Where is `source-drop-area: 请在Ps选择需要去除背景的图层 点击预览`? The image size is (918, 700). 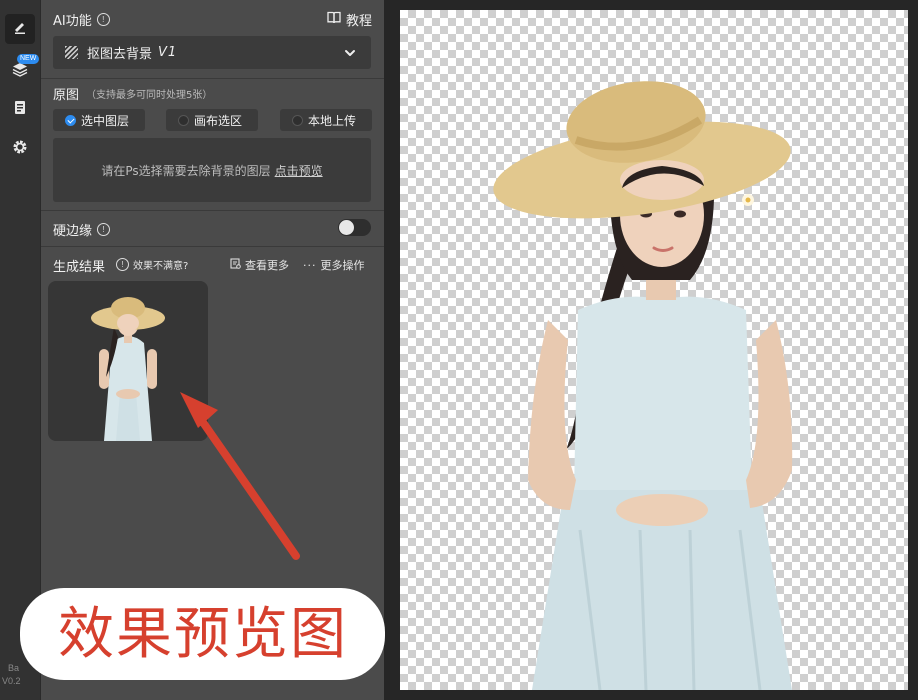 source-drop-area: 请在Ps选择需要去除背景的图层 点击预览 is located at coordinates (212, 170).